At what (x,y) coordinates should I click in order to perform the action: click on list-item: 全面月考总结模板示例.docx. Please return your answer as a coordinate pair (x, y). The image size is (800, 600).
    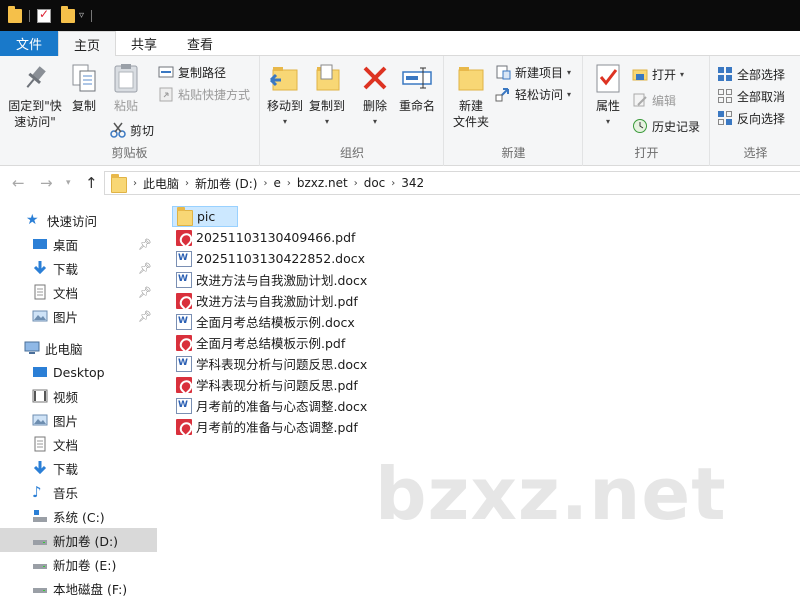
    Looking at the image, I should click on (265, 321).